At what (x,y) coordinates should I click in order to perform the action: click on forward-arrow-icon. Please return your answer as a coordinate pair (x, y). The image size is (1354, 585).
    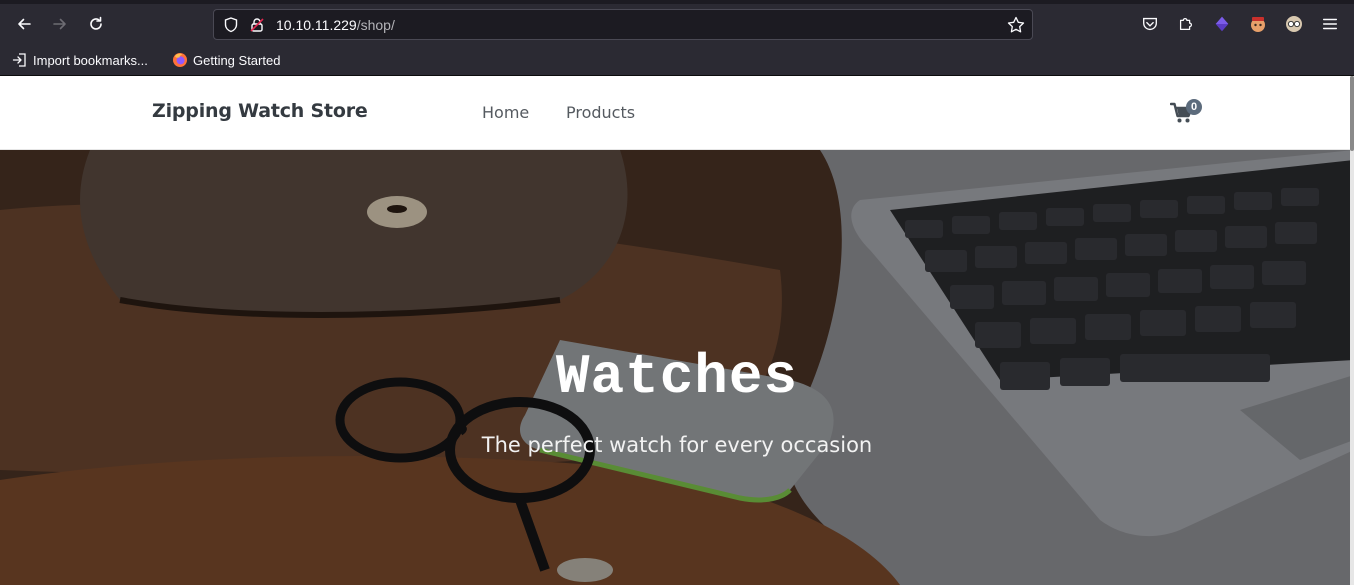
    Looking at the image, I should click on (59, 24).